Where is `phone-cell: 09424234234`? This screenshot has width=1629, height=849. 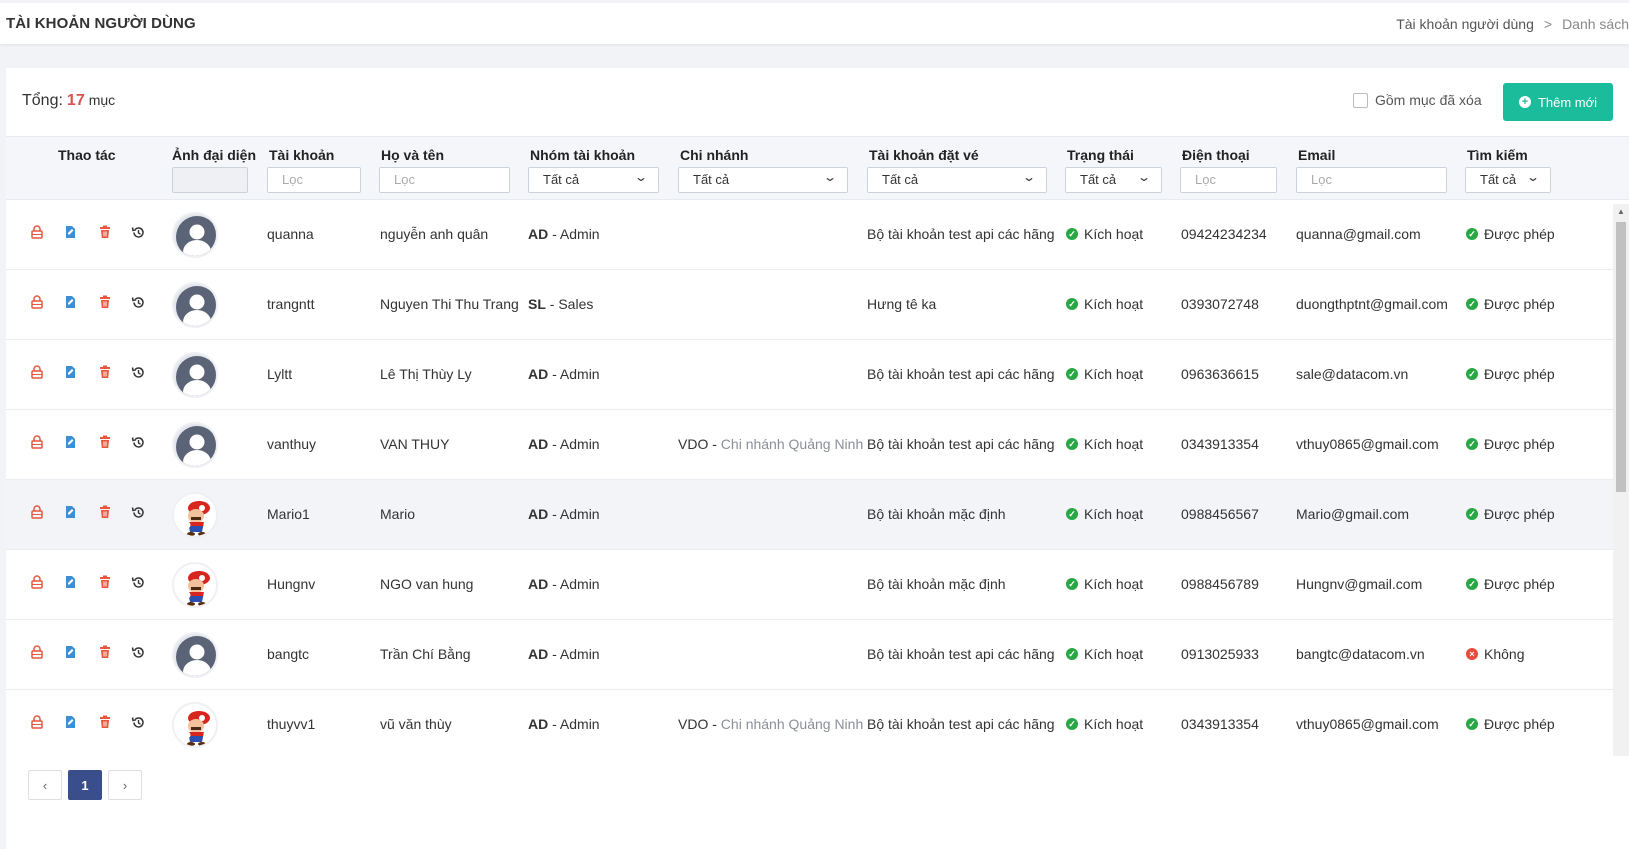
phone-cell: 09424234234 is located at coordinates (1224, 234).